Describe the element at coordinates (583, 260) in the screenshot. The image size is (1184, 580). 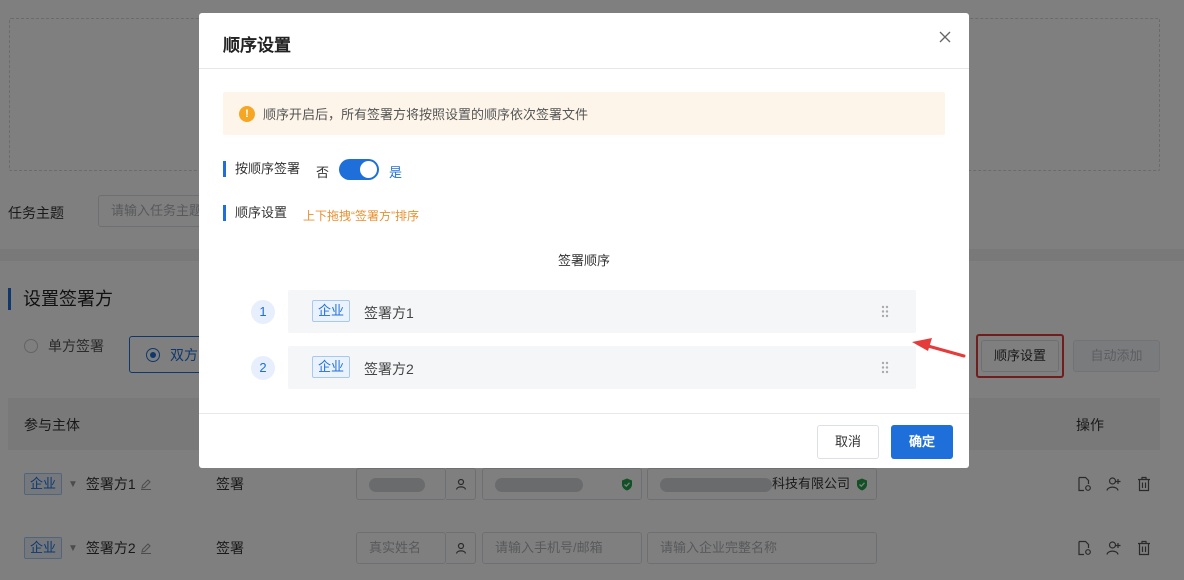
I see `signing-order-heading: 签署顺序` at that location.